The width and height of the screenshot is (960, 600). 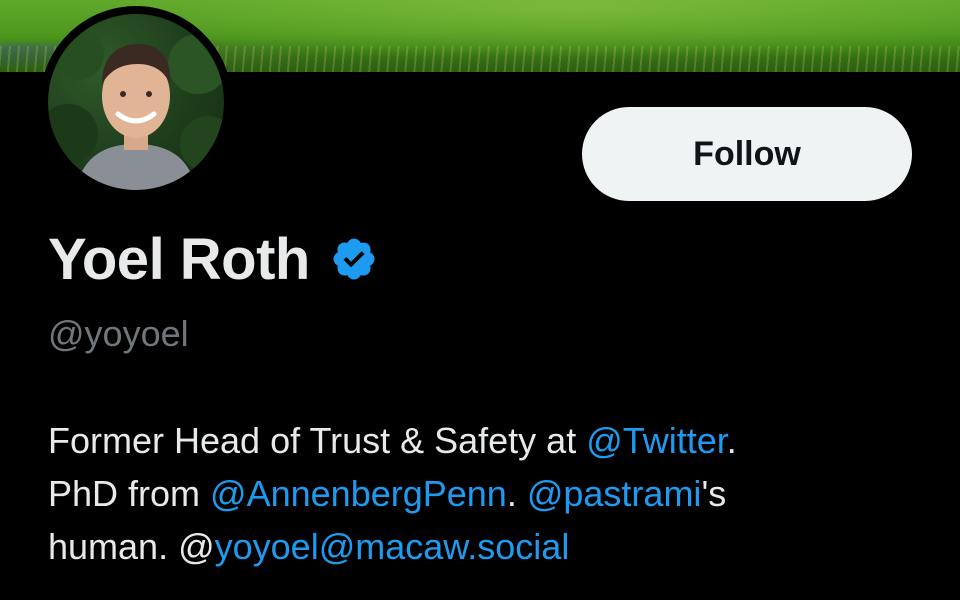 I want to click on bio-text: 's, so click(x=714, y=493).